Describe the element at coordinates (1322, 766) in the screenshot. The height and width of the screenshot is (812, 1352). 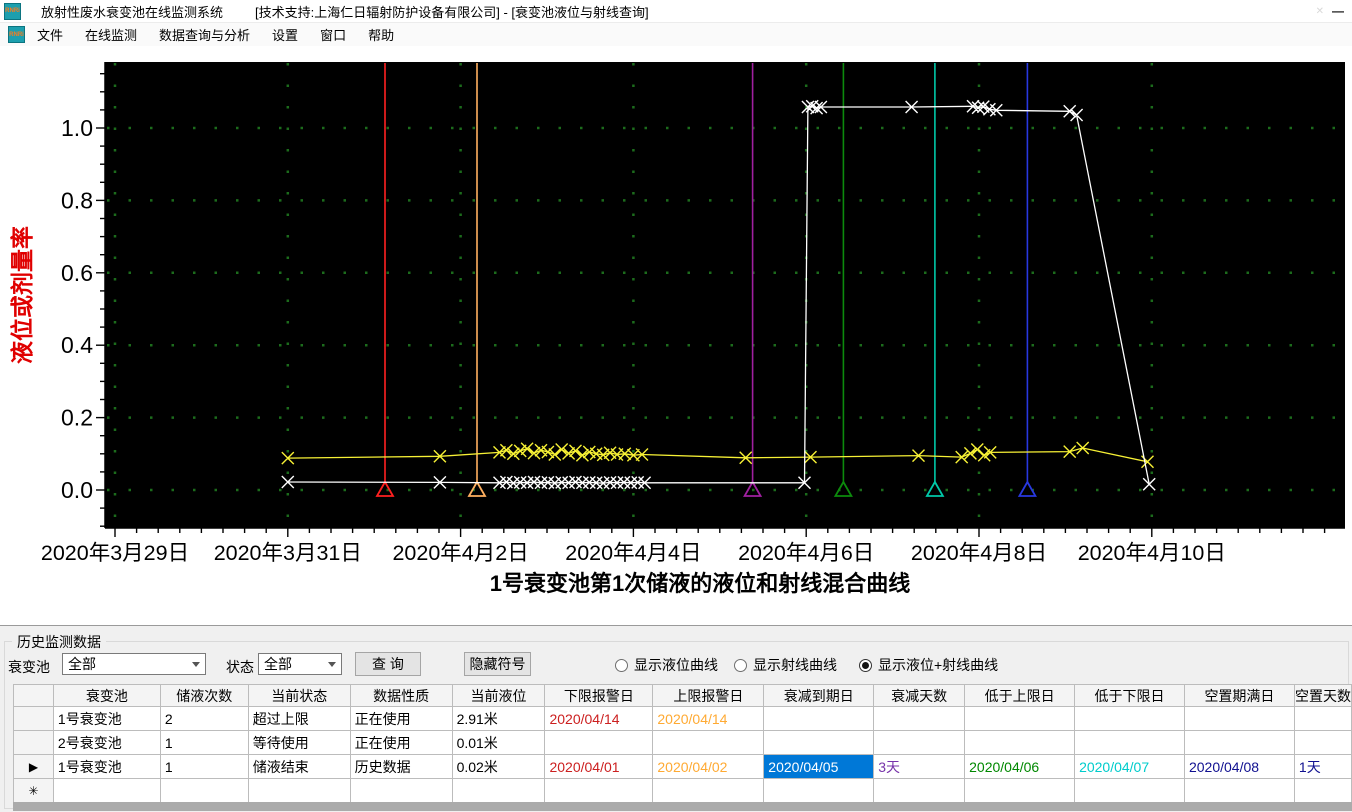
I see `table-cell: 1天` at that location.